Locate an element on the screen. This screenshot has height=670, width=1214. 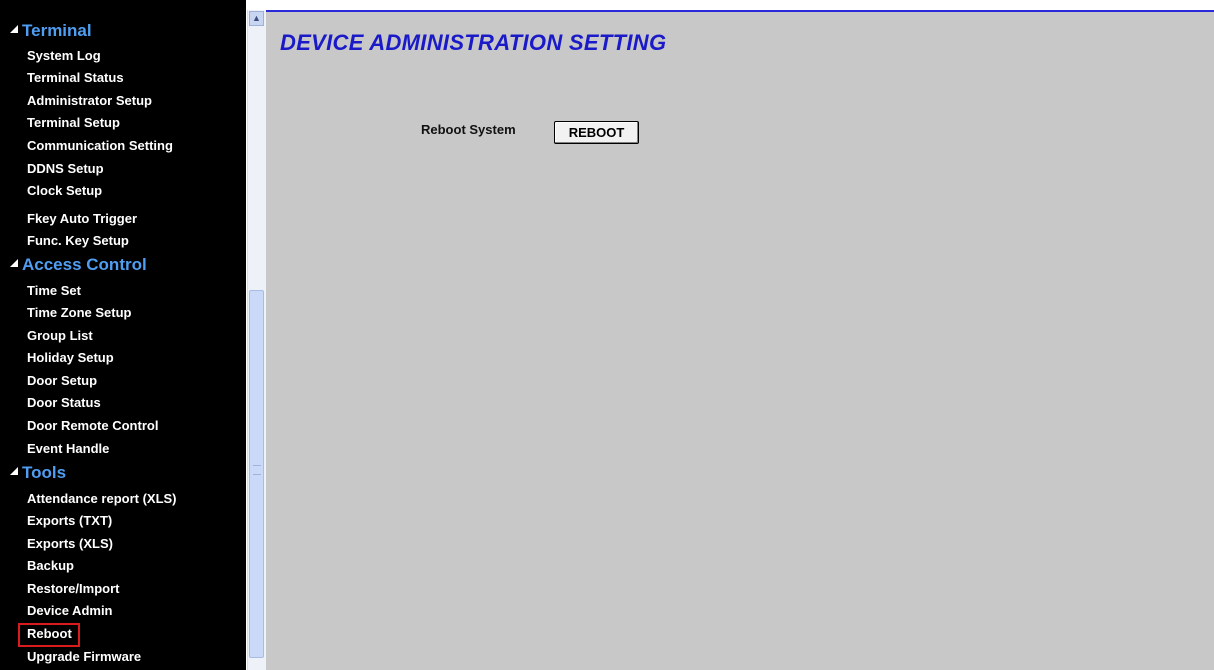
section-label: Tools is located at coordinates (44, 472).